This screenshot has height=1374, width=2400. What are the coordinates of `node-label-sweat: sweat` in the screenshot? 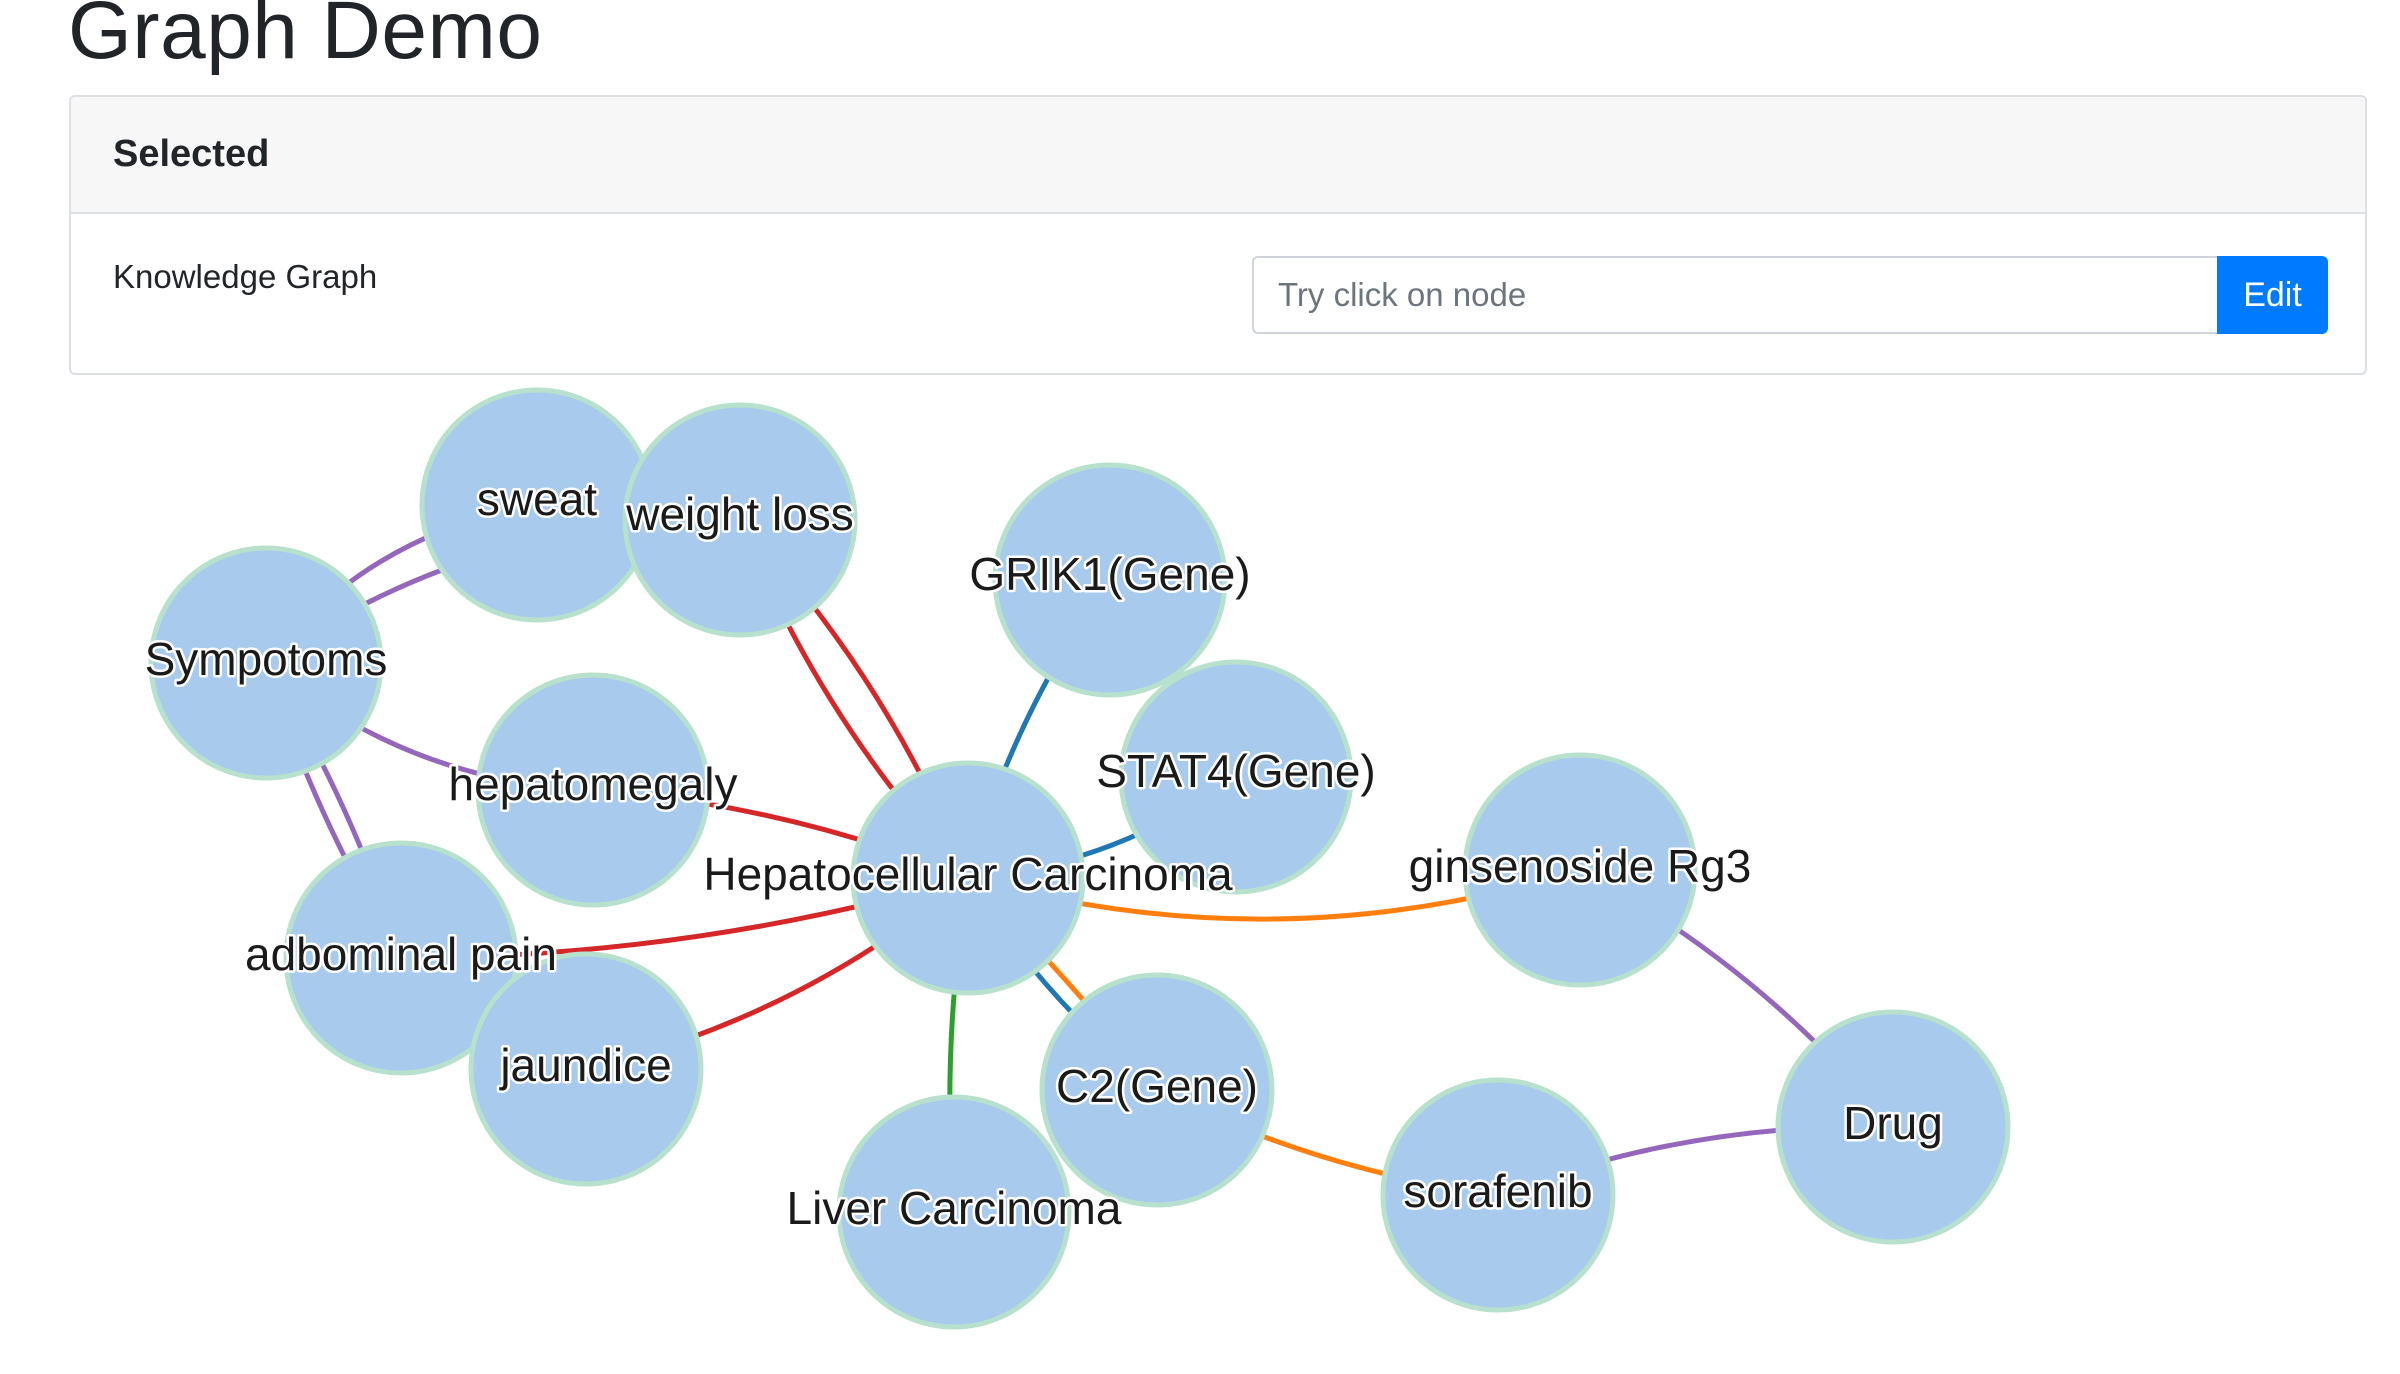 It's located at (536, 499).